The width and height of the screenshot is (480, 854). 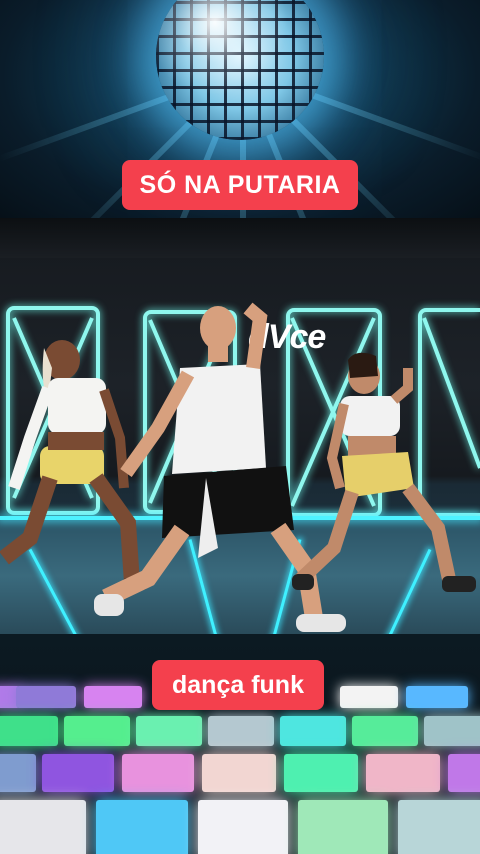 I want to click on caption-top: SÓ NA PUTARIA, so click(x=240, y=185).